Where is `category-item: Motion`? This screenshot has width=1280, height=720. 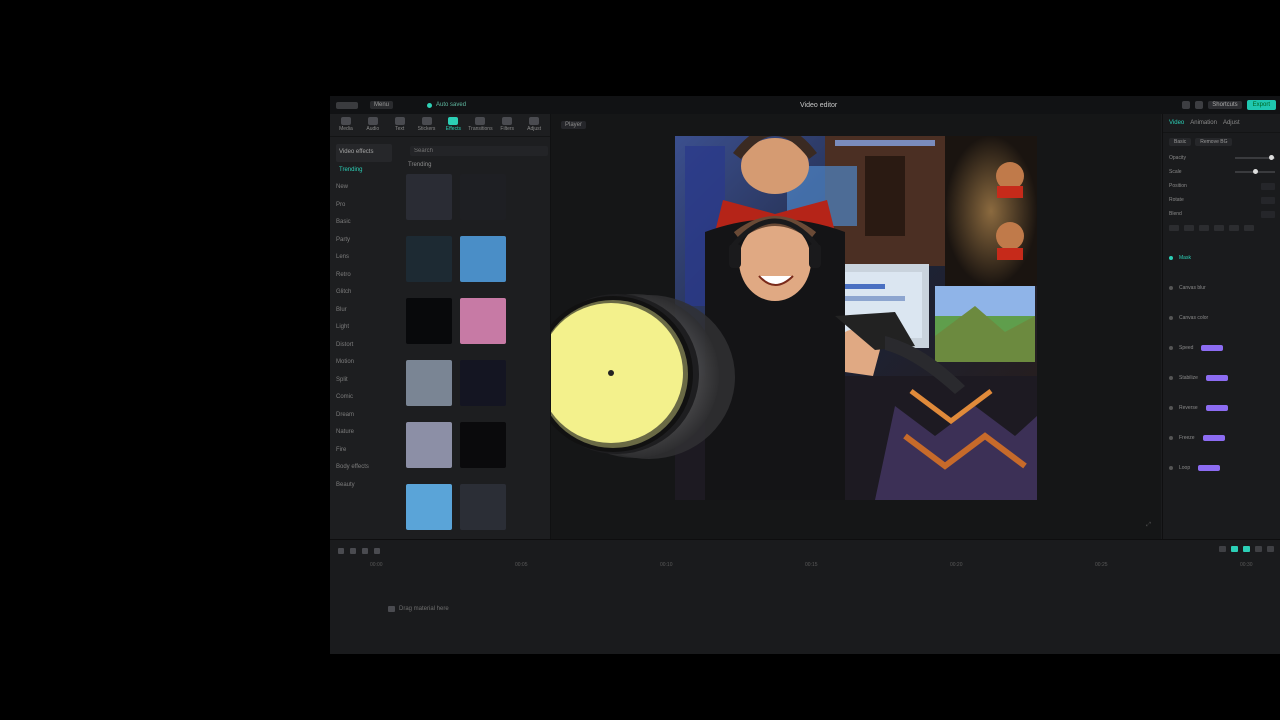
category-item: Motion is located at coordinates (364, 363).